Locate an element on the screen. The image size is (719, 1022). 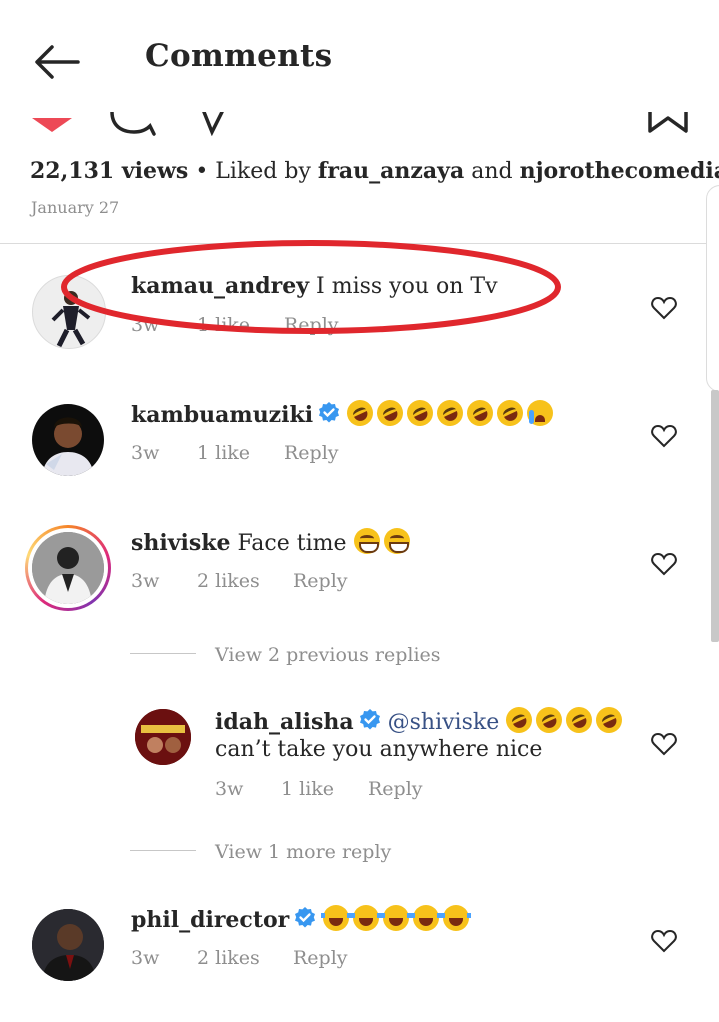
comment-likes: 1 like is located at coordinates (223, 453).